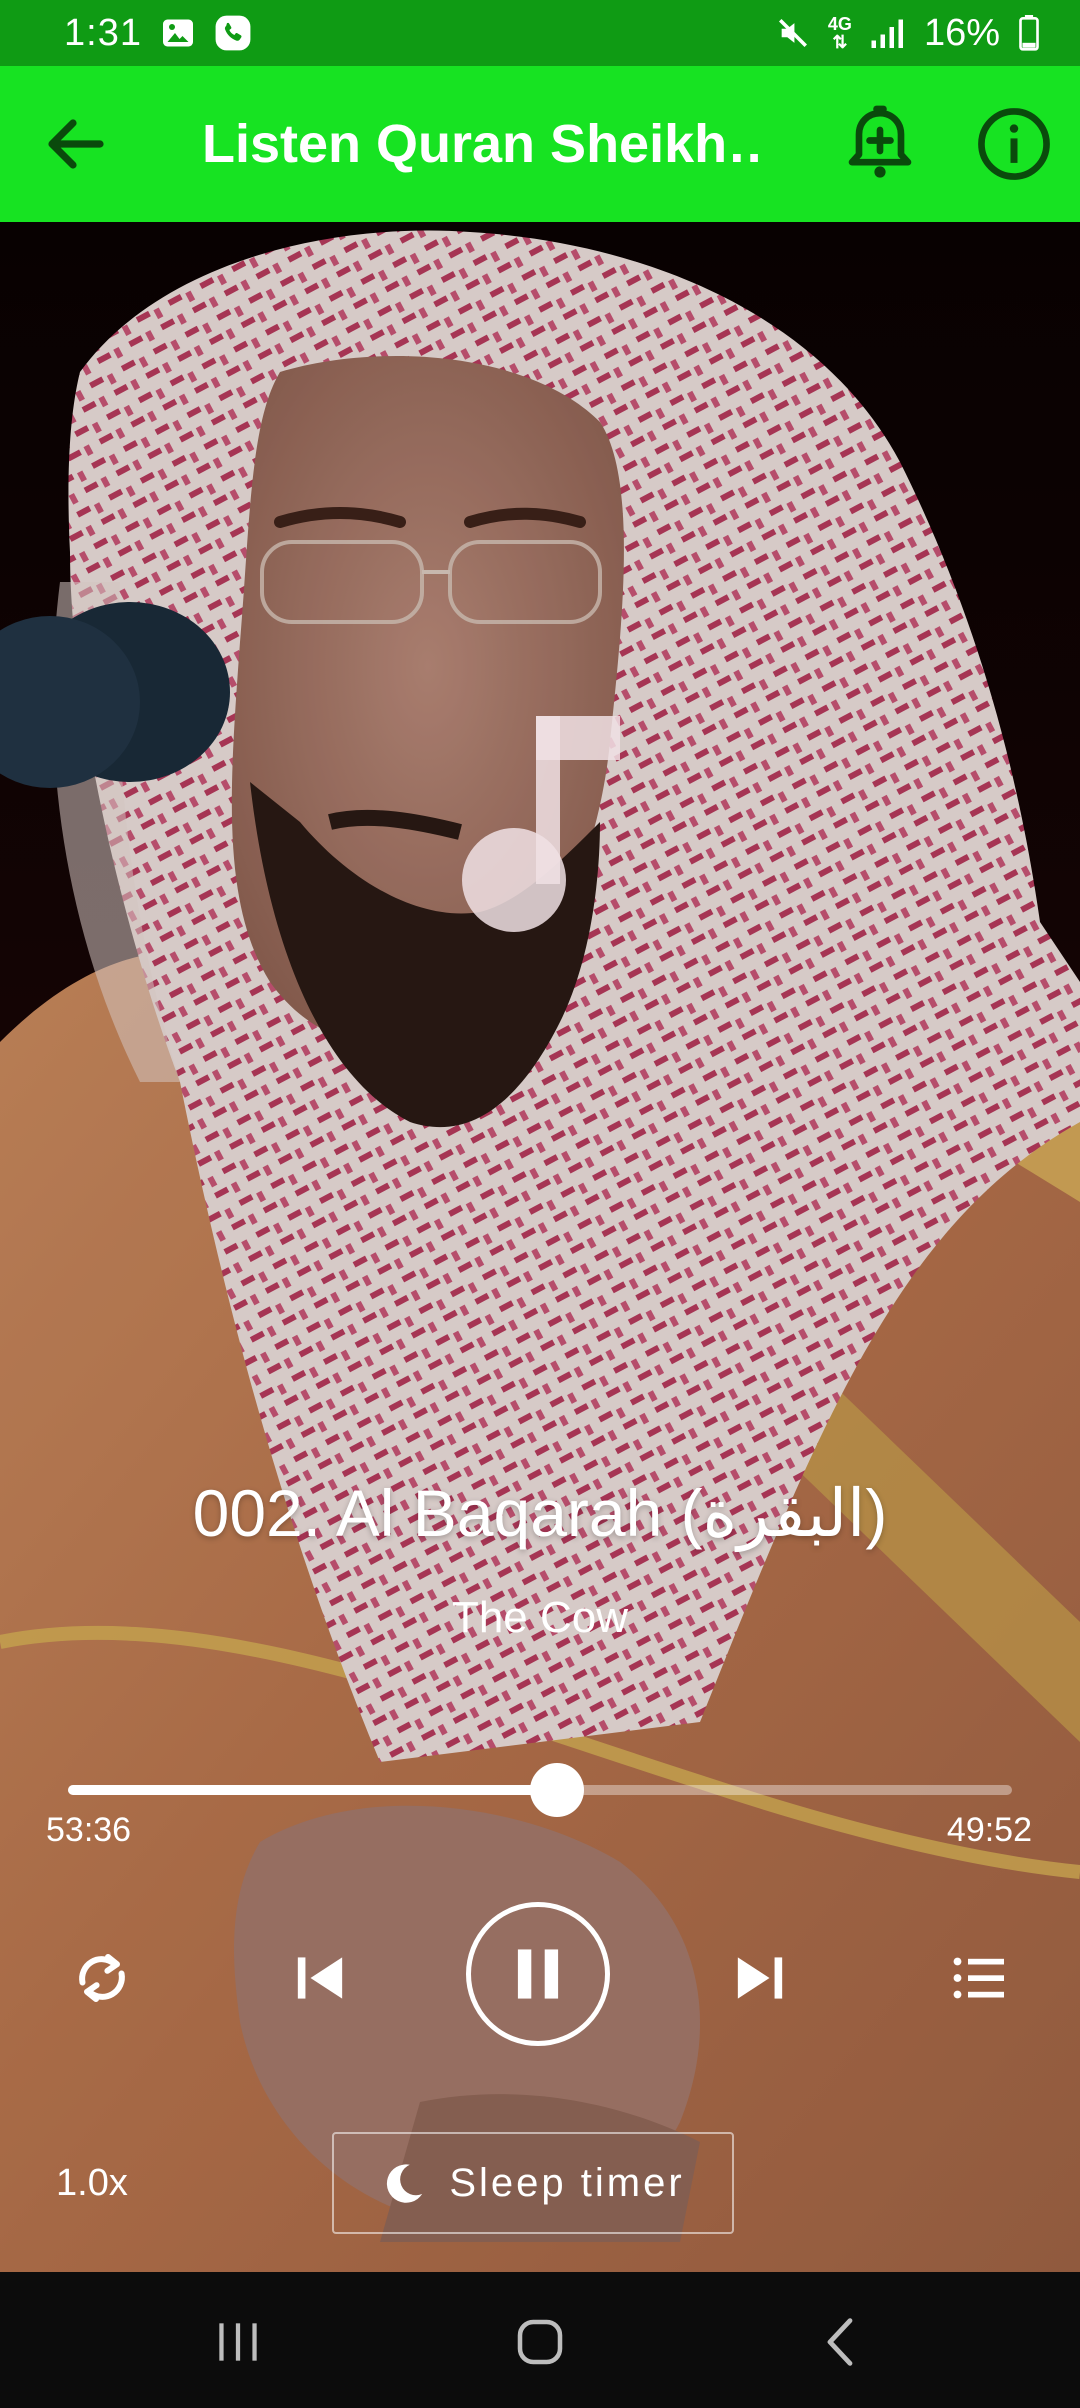 This screenshot has height=2408, width=1080. What do you see at coordinates (880, 144) in the screenshot?
I see `add-alarm-icon` at bounding box center [880, 144].